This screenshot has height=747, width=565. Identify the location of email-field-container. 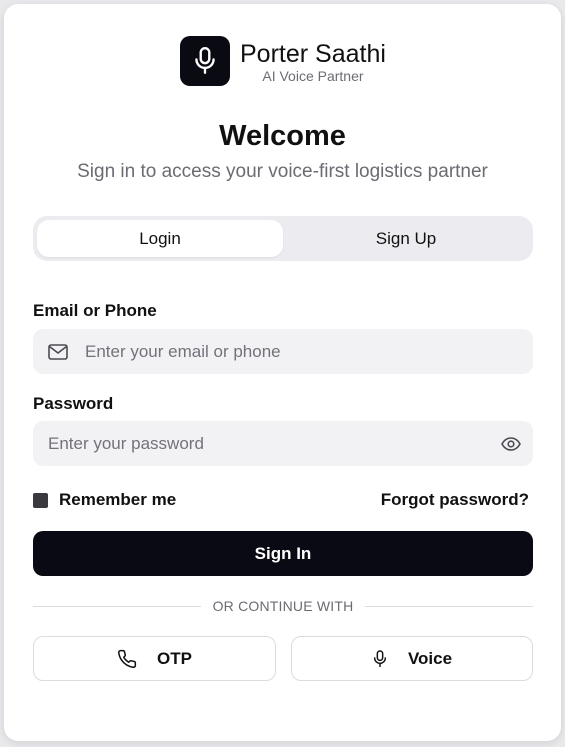
(283, 351).